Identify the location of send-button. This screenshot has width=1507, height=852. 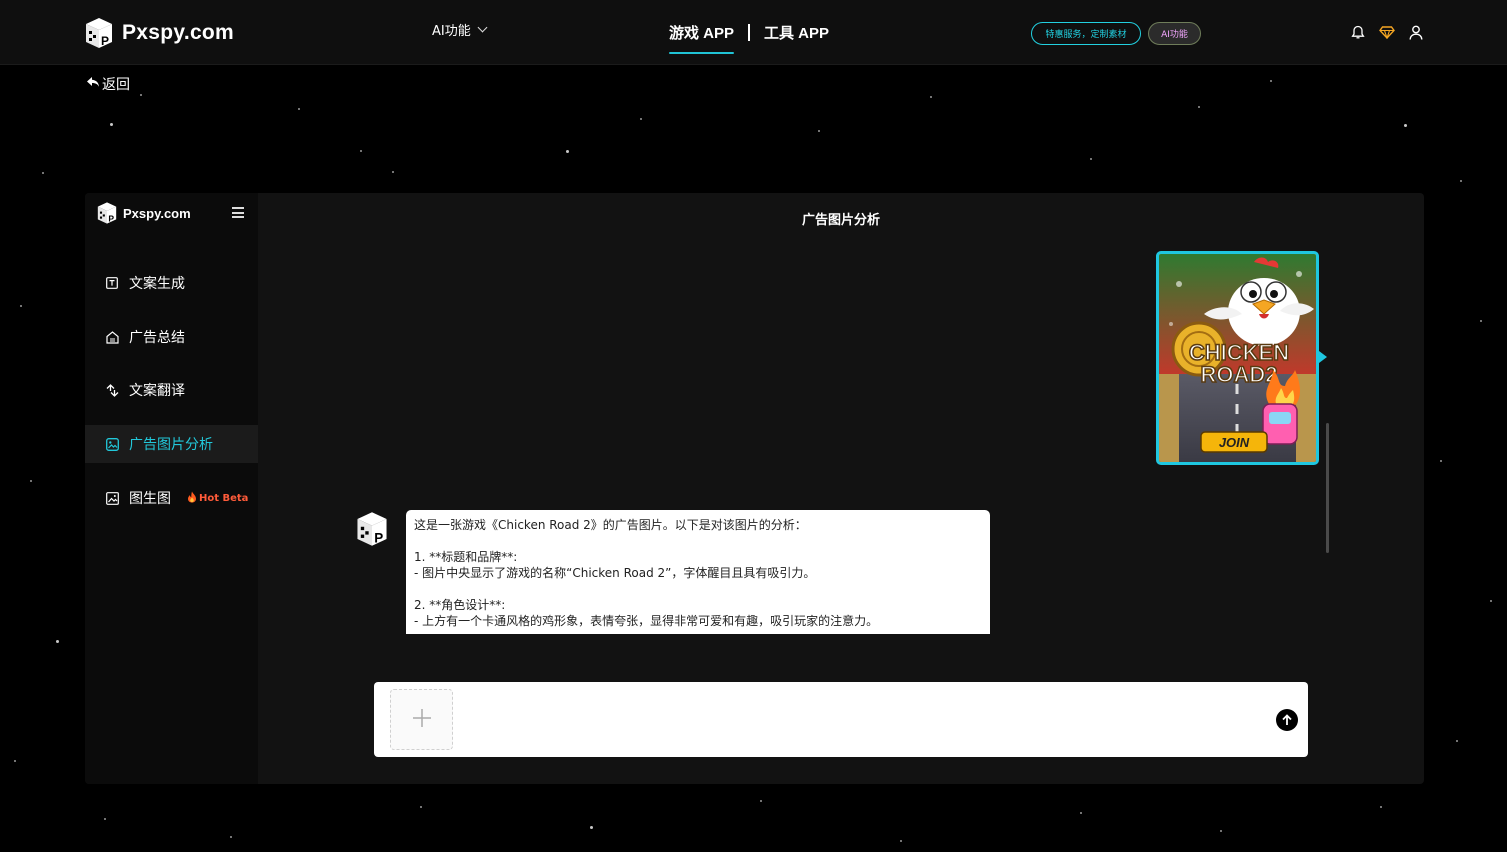
(1287, 720).